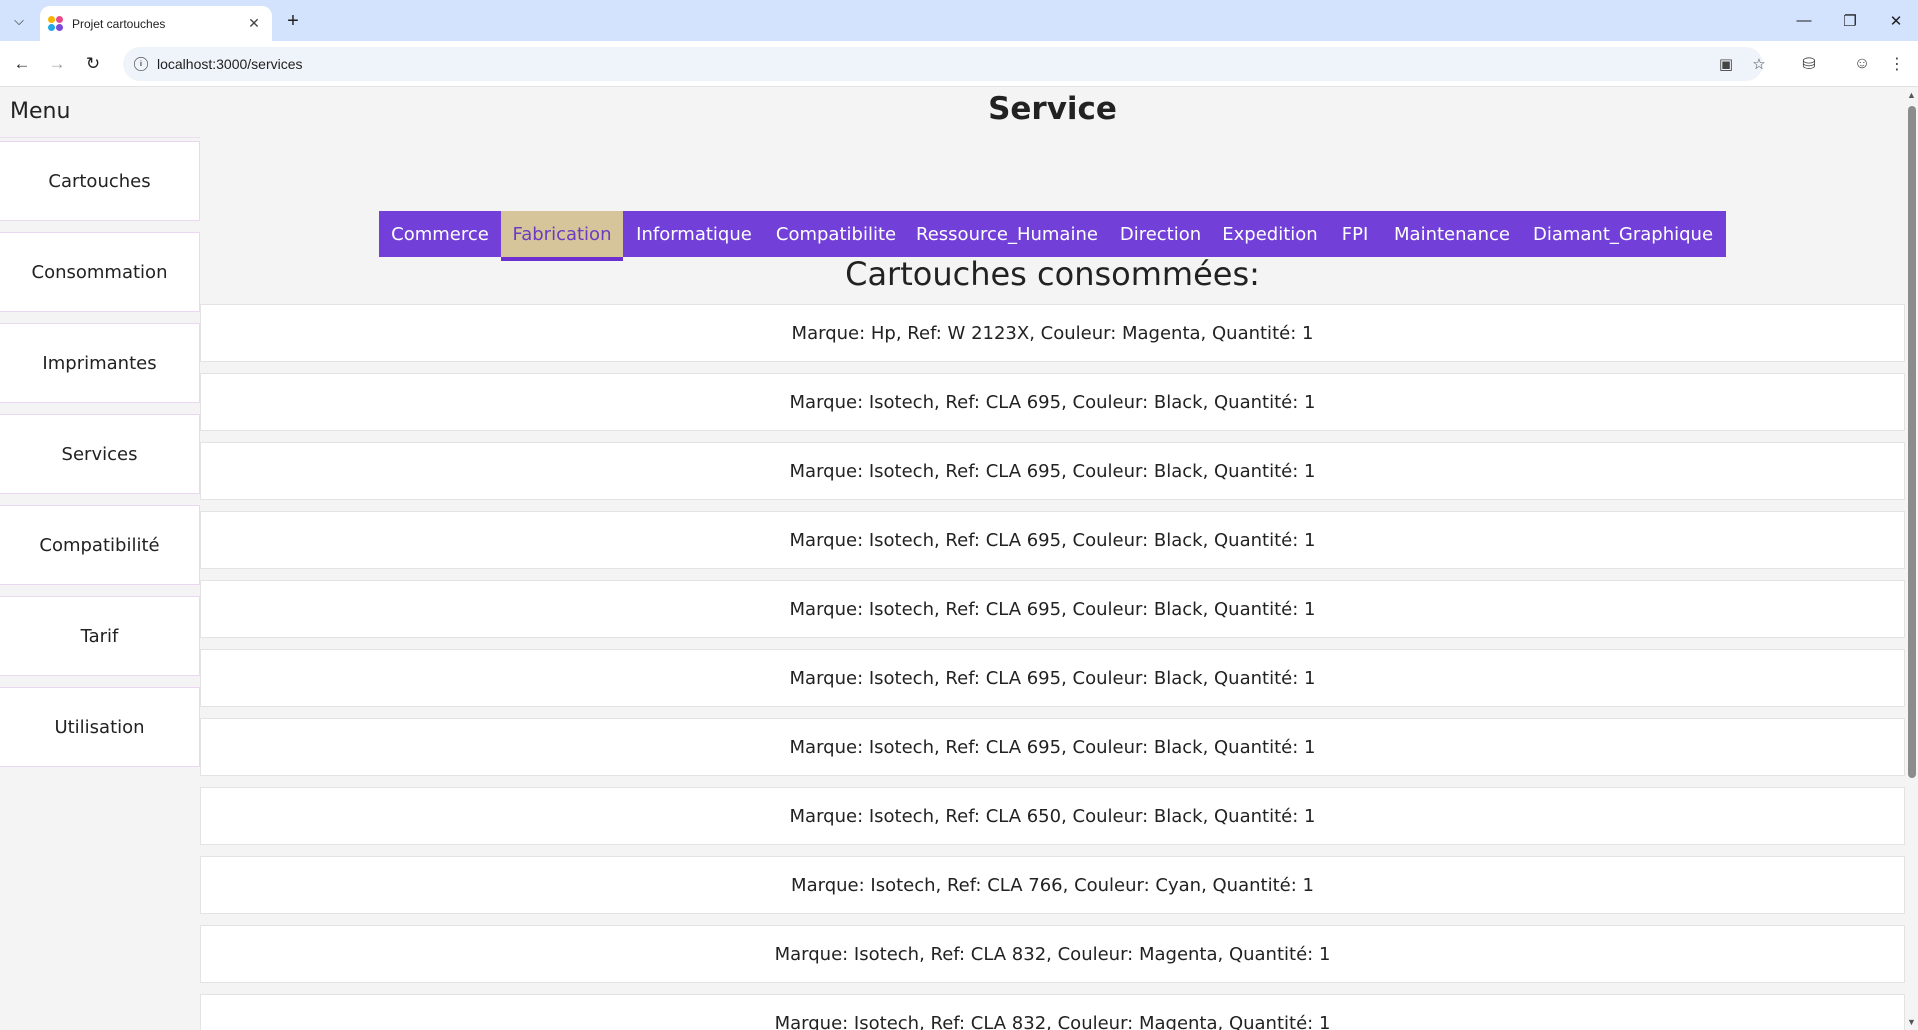  I want to click on browser-tabstrip: ⌵ Projet cartouches ✕ + — ❐ ✕, so click(959, 20).